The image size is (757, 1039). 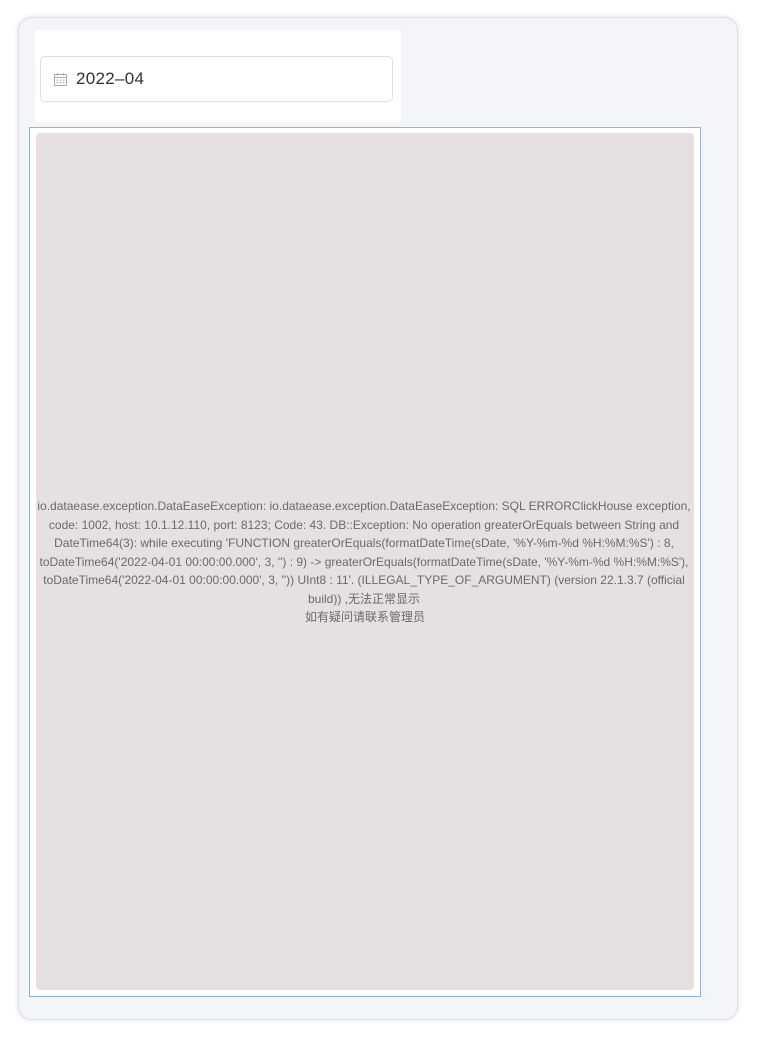 I want to click on date-filter-card: 2022–04, so click(x=218, y=76).